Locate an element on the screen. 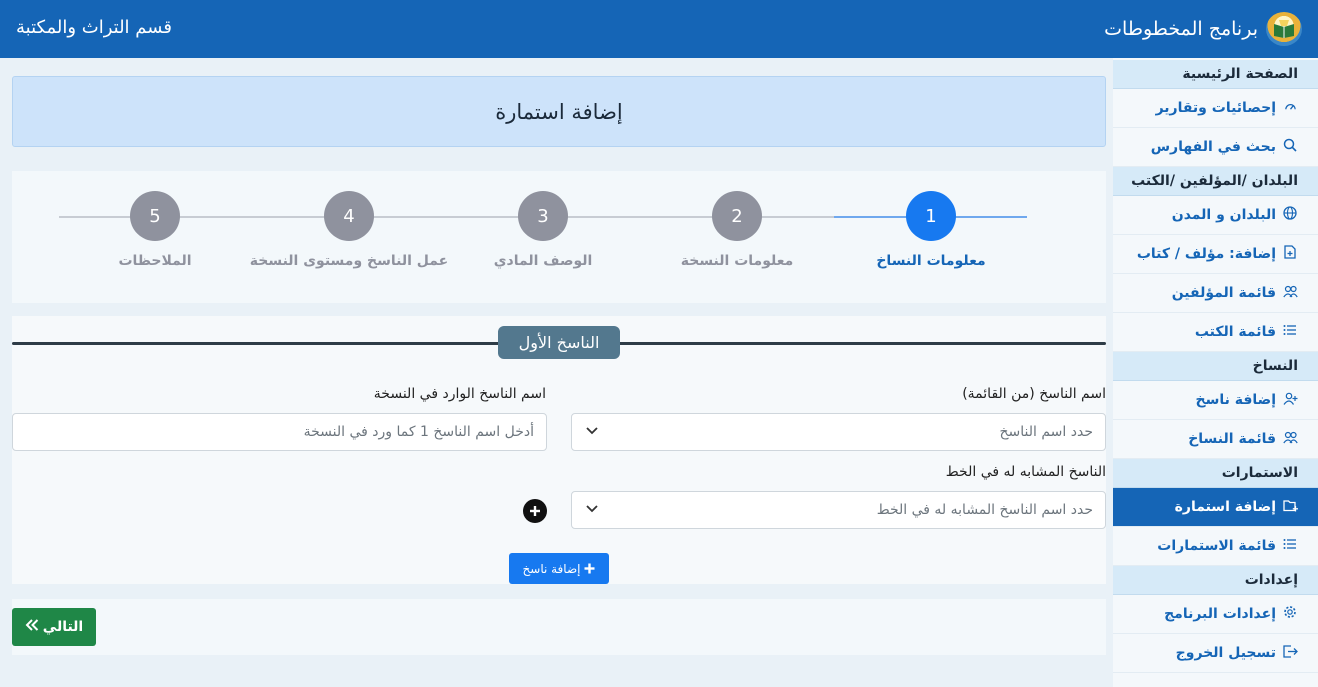 The width and height of the screenshot is (1318, 687). next-button: التالي is located at coordinates (54, 627).